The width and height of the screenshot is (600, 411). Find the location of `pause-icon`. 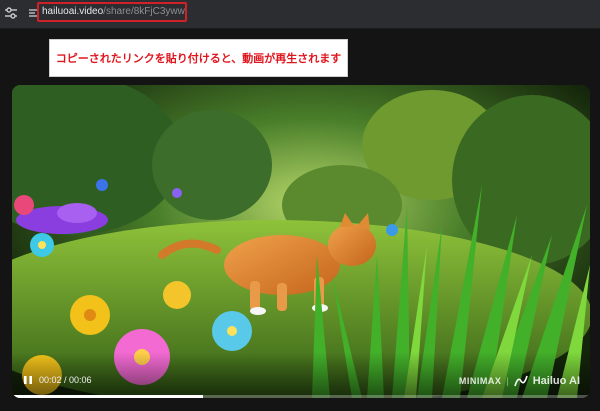

pause-icon is located at coordinates (28, 380).